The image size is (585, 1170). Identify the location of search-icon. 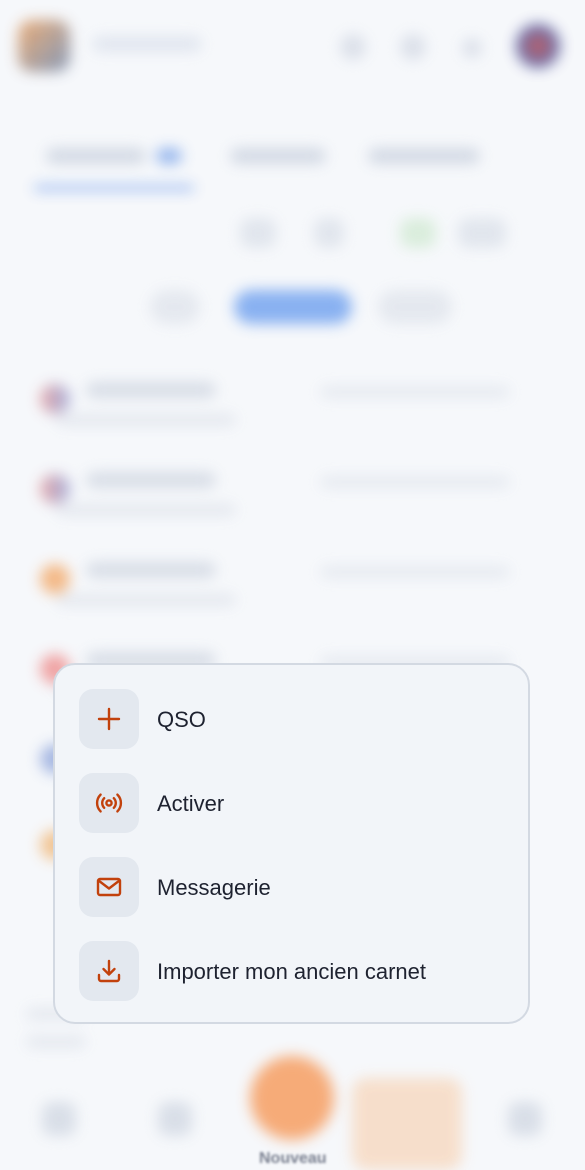
(353, 47).